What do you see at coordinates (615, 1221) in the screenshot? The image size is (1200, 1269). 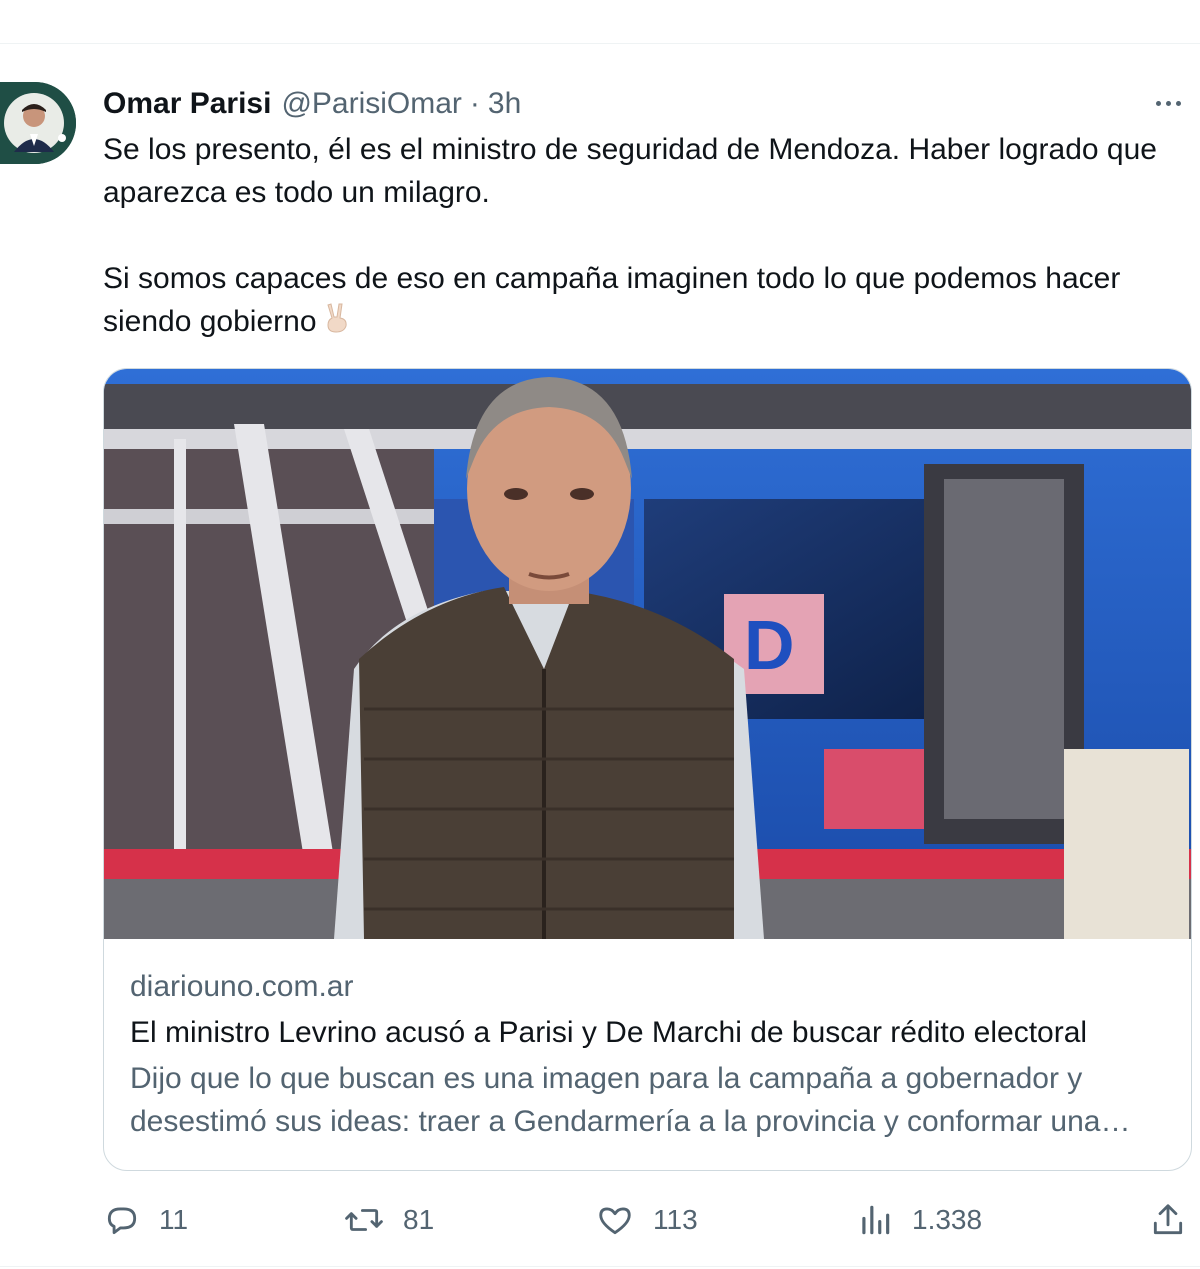 I see `heart-icon` at bounding box center [615, 1221].